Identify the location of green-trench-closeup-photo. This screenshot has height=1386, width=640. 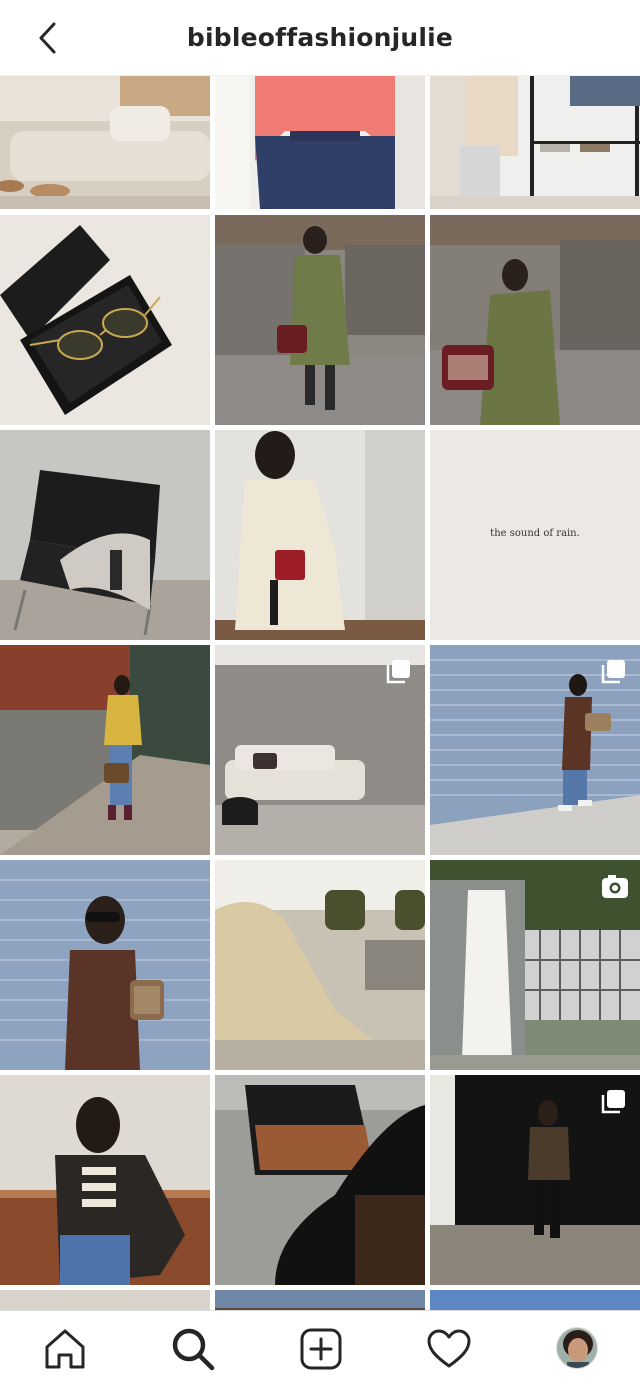
(535, 320).